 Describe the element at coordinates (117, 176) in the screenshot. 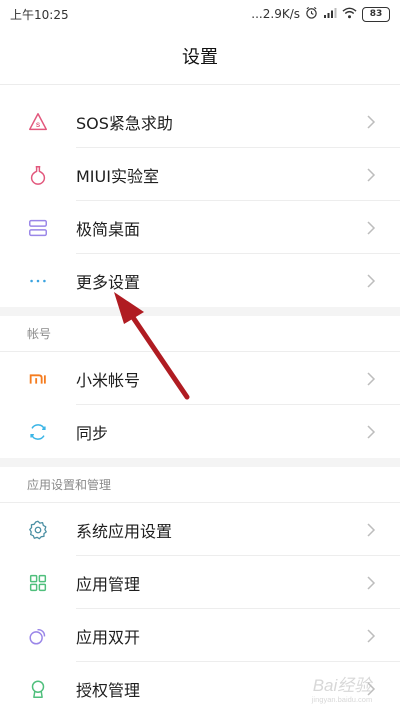

I see `settings-item-label: MIUI实验室` at that location.